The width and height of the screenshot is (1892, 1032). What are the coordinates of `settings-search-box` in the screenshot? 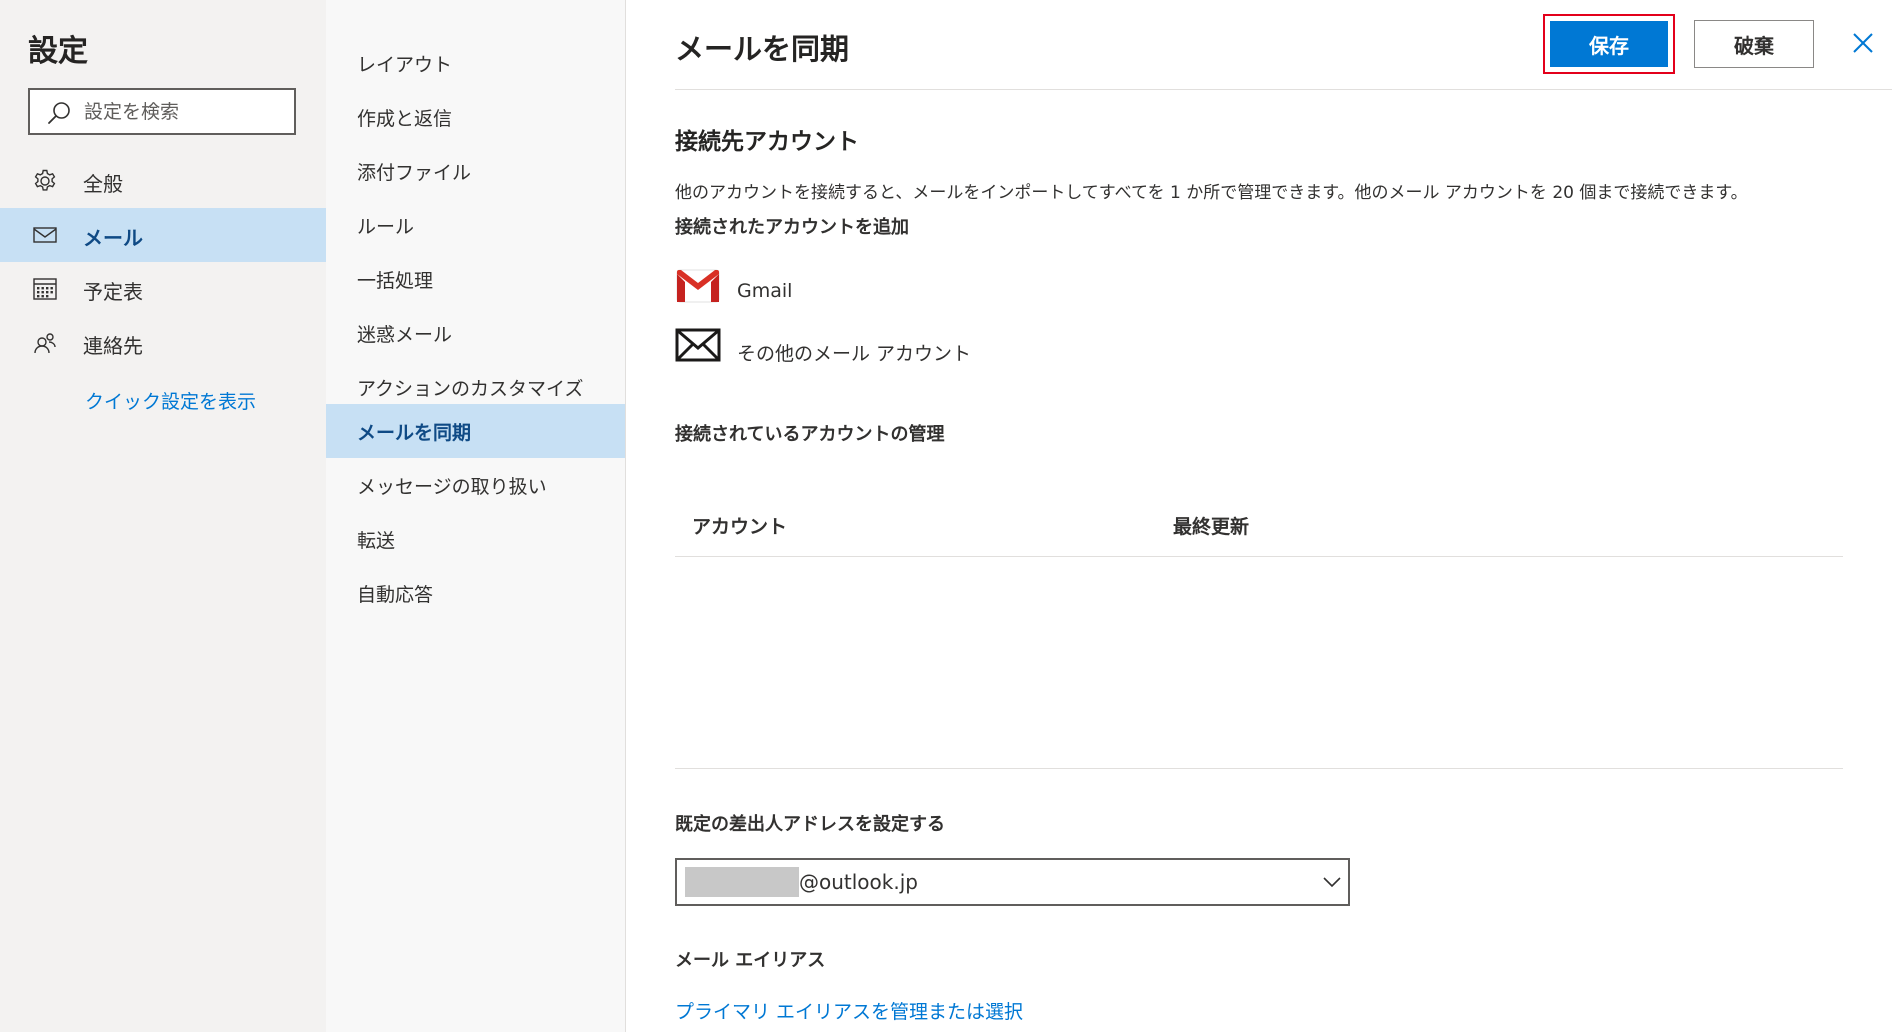 It's located at (162, 111).